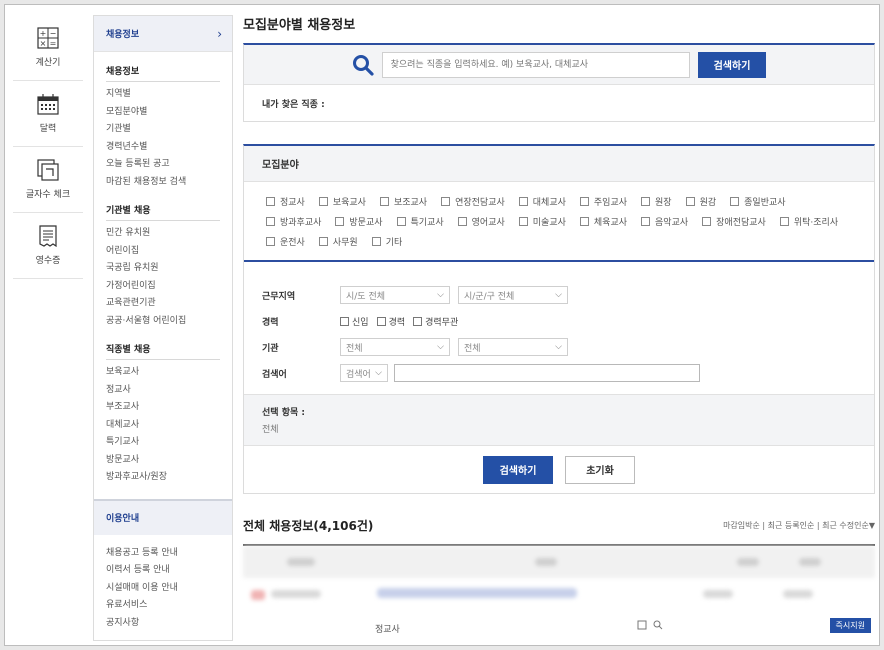 This screenshot has height=650, width=884. What do you see at coordinates (163, 287) in the screenshot?
I see `side-item-home-daycare: 가정어린이집` at bounding box center [163, 287].